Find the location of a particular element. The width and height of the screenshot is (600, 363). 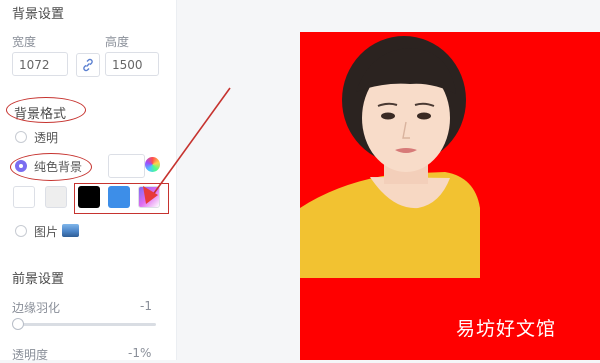

watermark-text: 易坊好文馆 is located at coordinates (506, 329).